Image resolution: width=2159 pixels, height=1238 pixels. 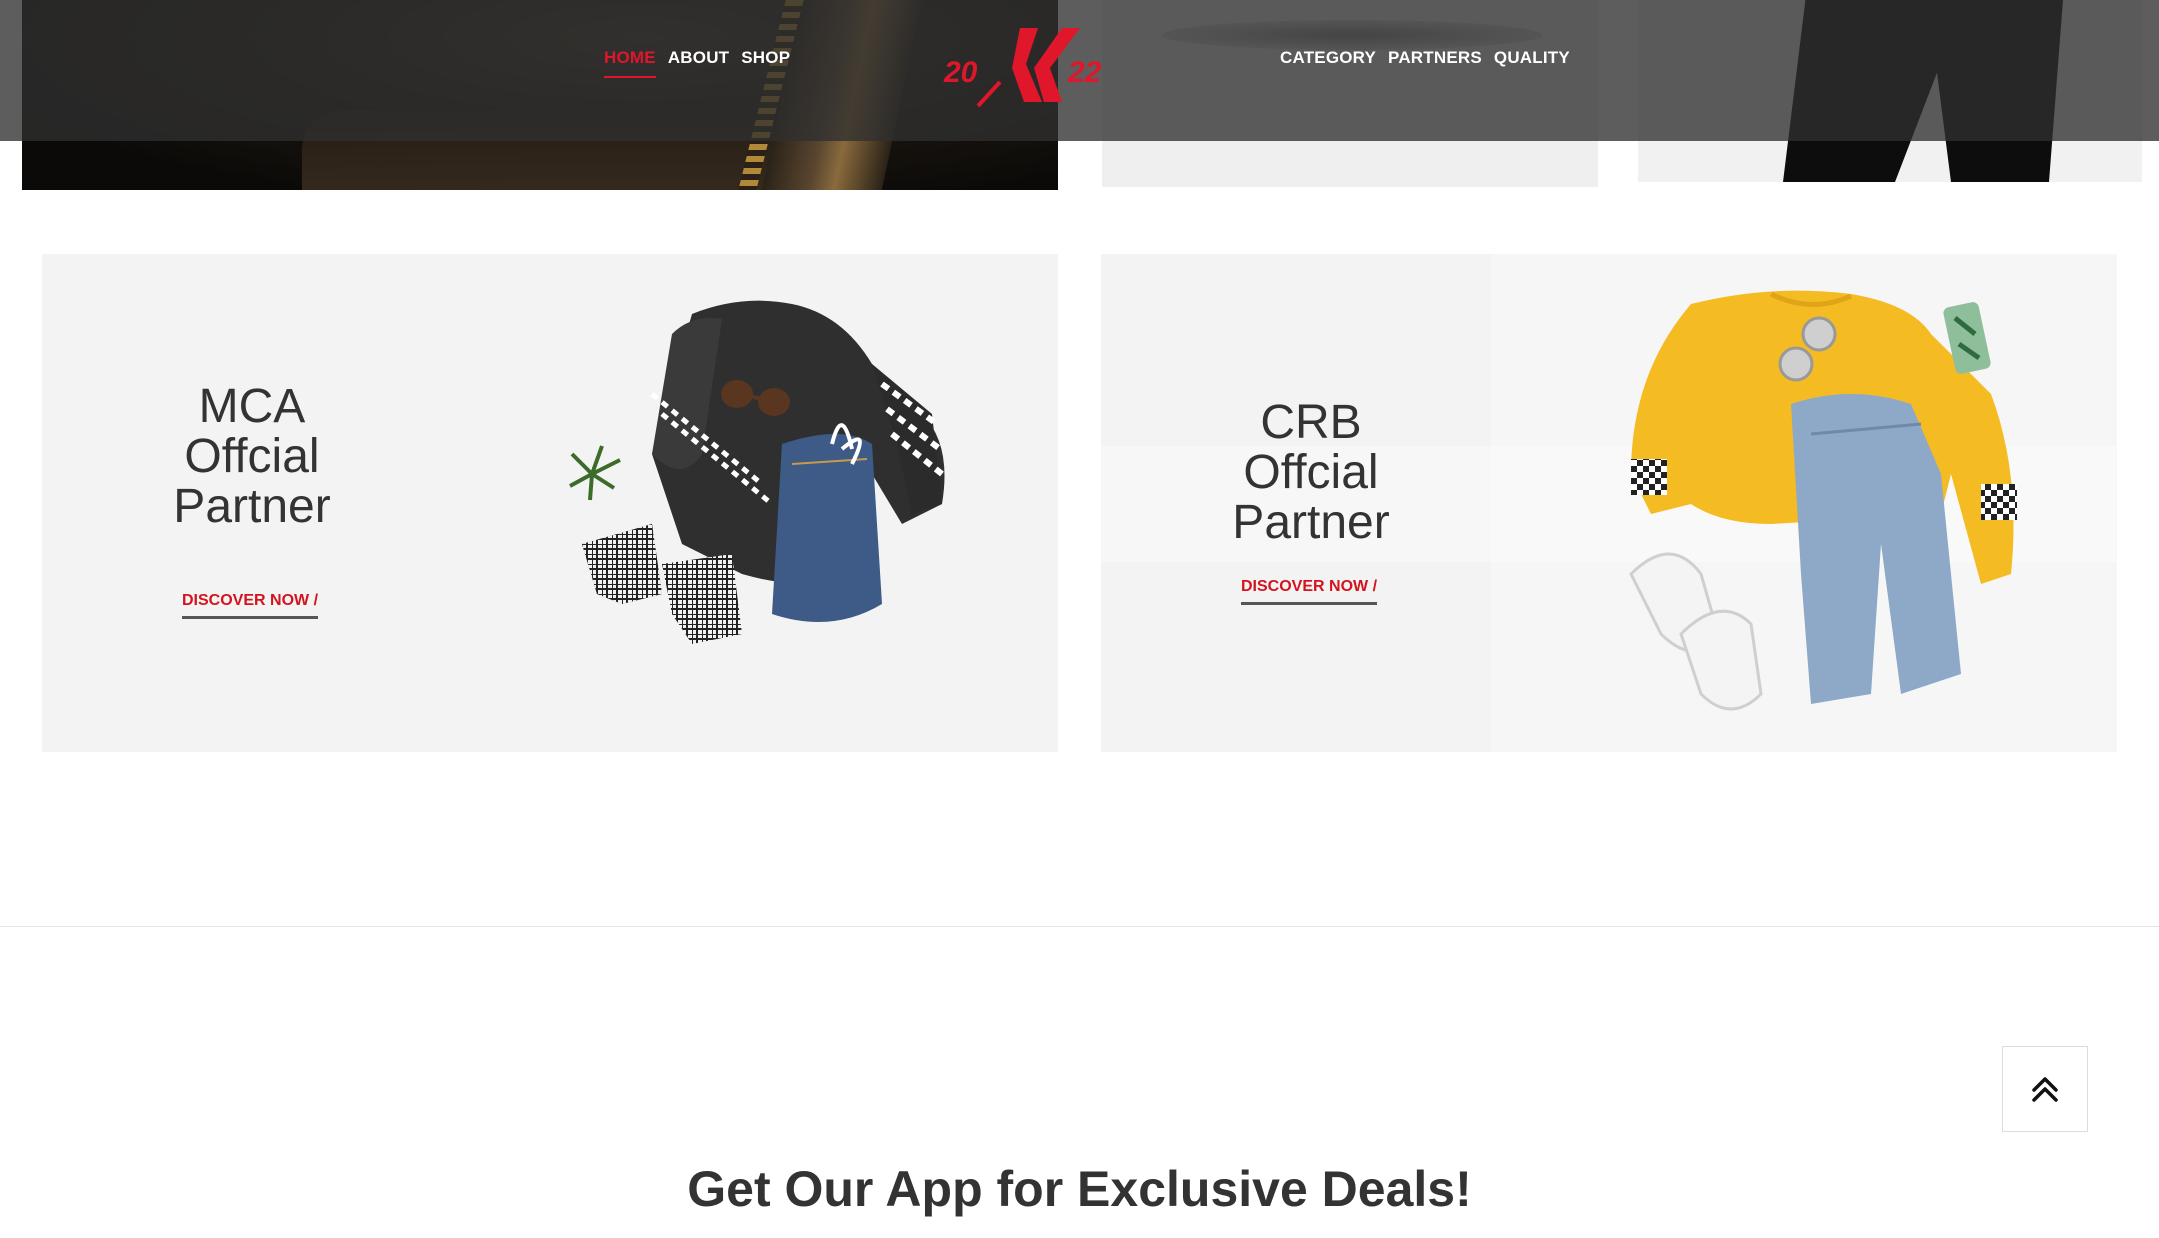 What do you see at coordinates (1532, 62) in the screenshot?
I see `nav-quality: QUALITY` at bounding box center [1532, 62].